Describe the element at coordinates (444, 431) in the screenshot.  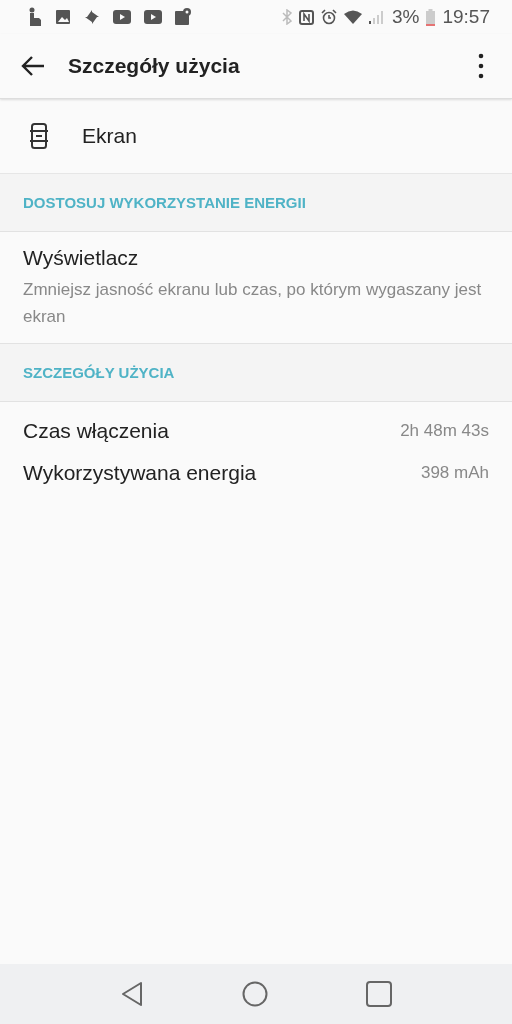
I see `stat-value: 2h 48m 43s` at that location.